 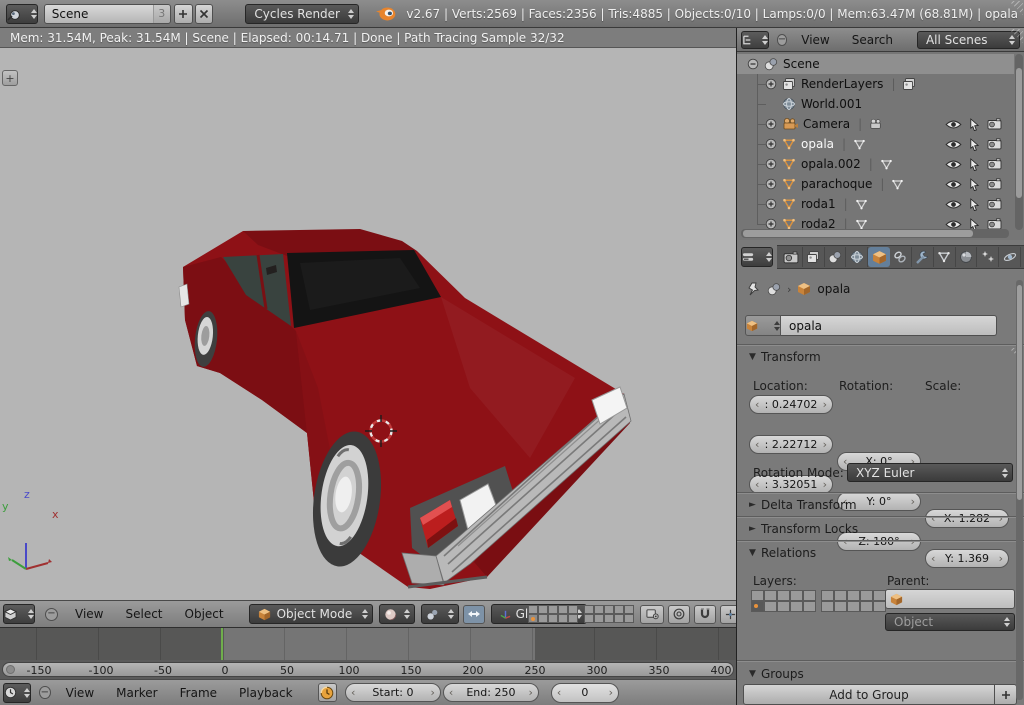 I want to click on menu-frame: Frame, so click(x=198, y=693).